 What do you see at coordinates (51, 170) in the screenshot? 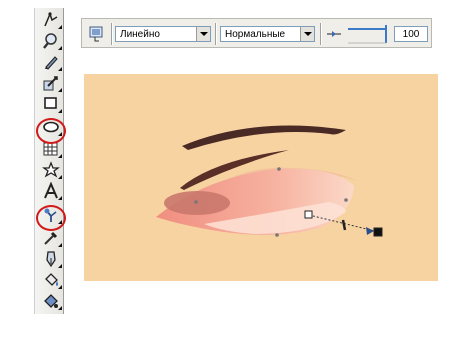
I see `basic-shapes-tool` at bounding box center [51, 170].